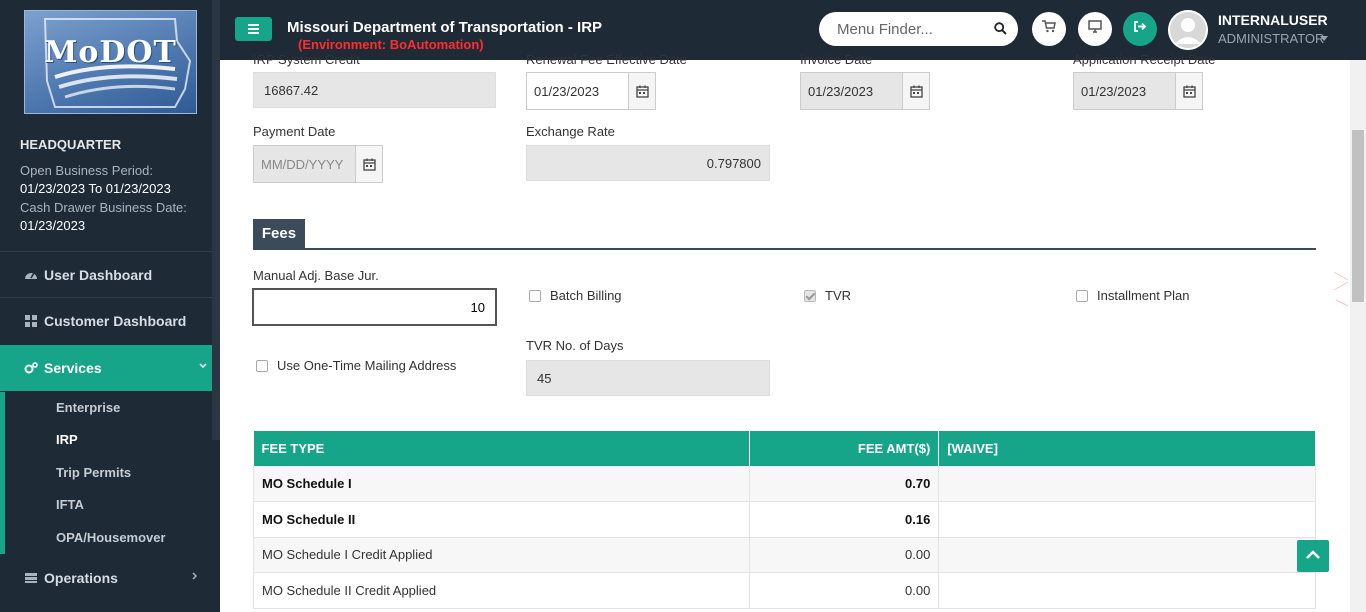 This screenshot has height=612, width=1366. Describe the element at coordinates (1127, 448) in the screenshot. I see `column-header-waive: [WAIVE]` at that location.